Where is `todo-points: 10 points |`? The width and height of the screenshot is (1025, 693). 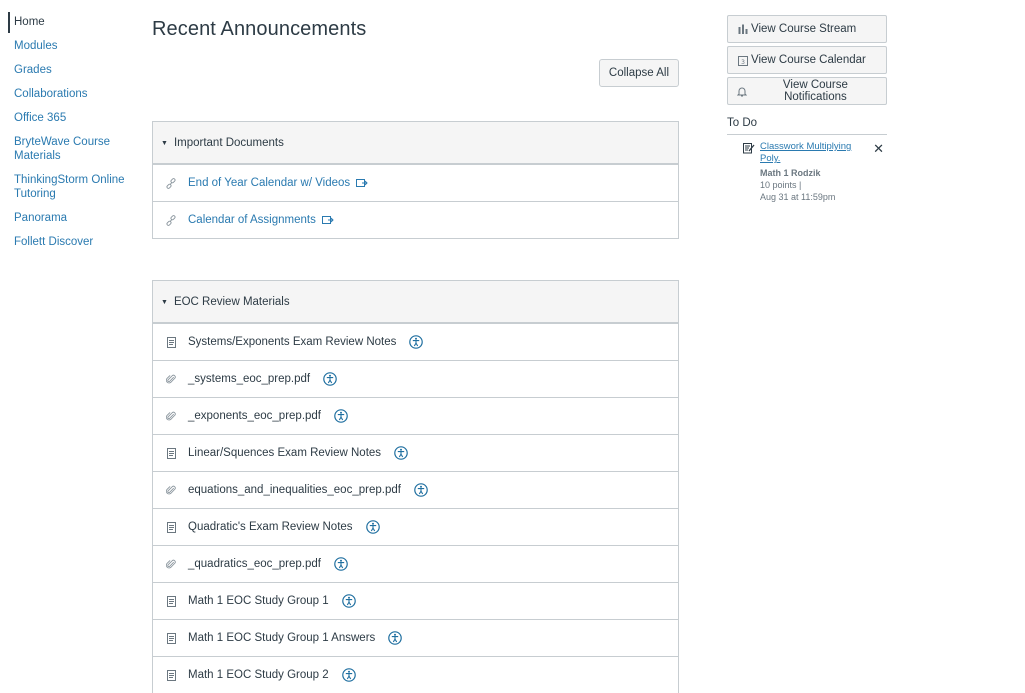 todo-points: 10 points | is located at coordinates (781, 185).